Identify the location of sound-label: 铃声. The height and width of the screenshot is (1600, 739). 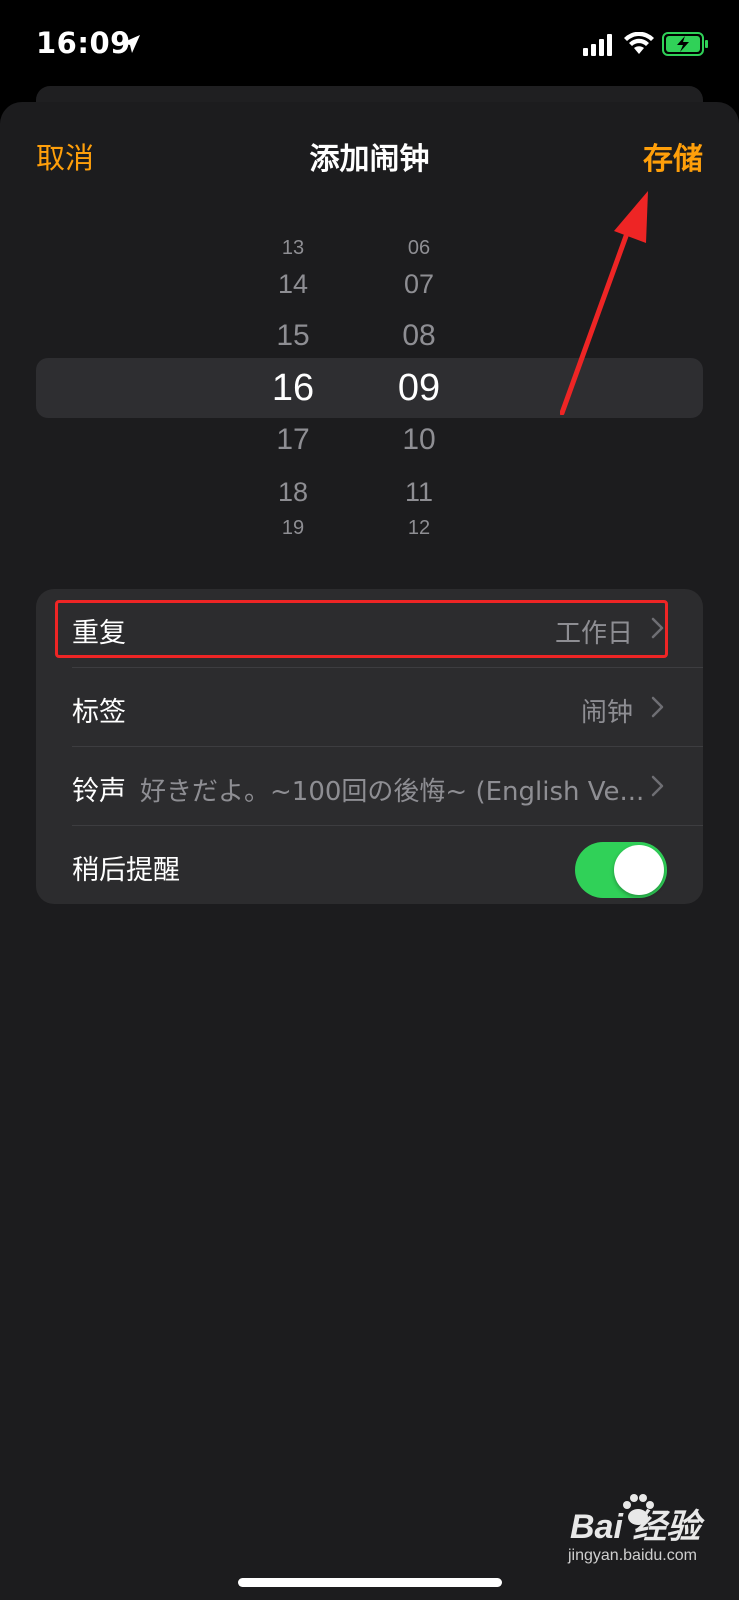
(99, 791).